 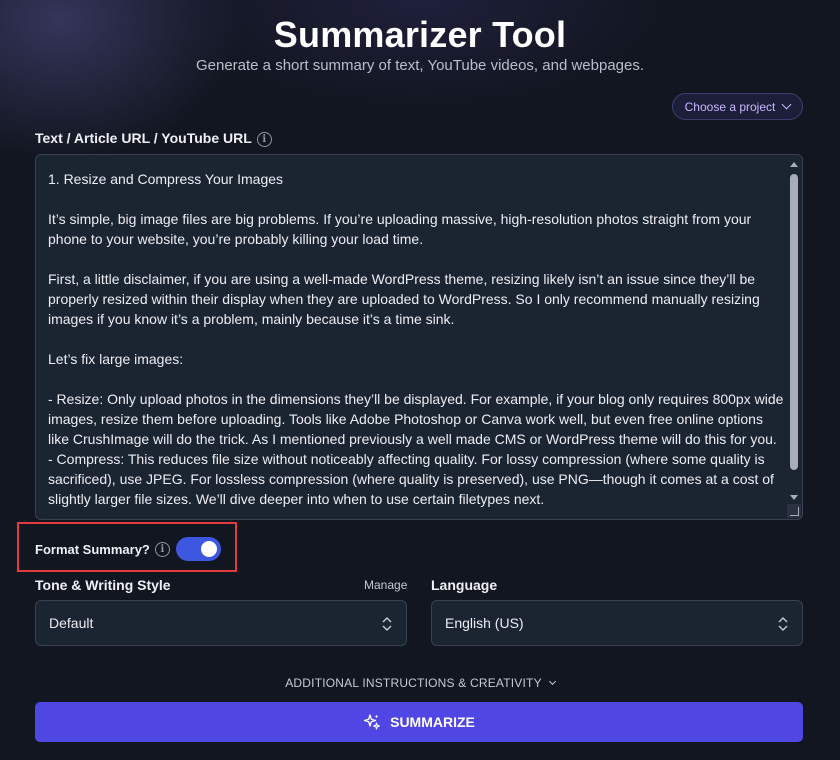 What do you see at coordinates (794, 497) in the screenshot?
I see `scroll-down-icon` at bounding box center [794, 497].